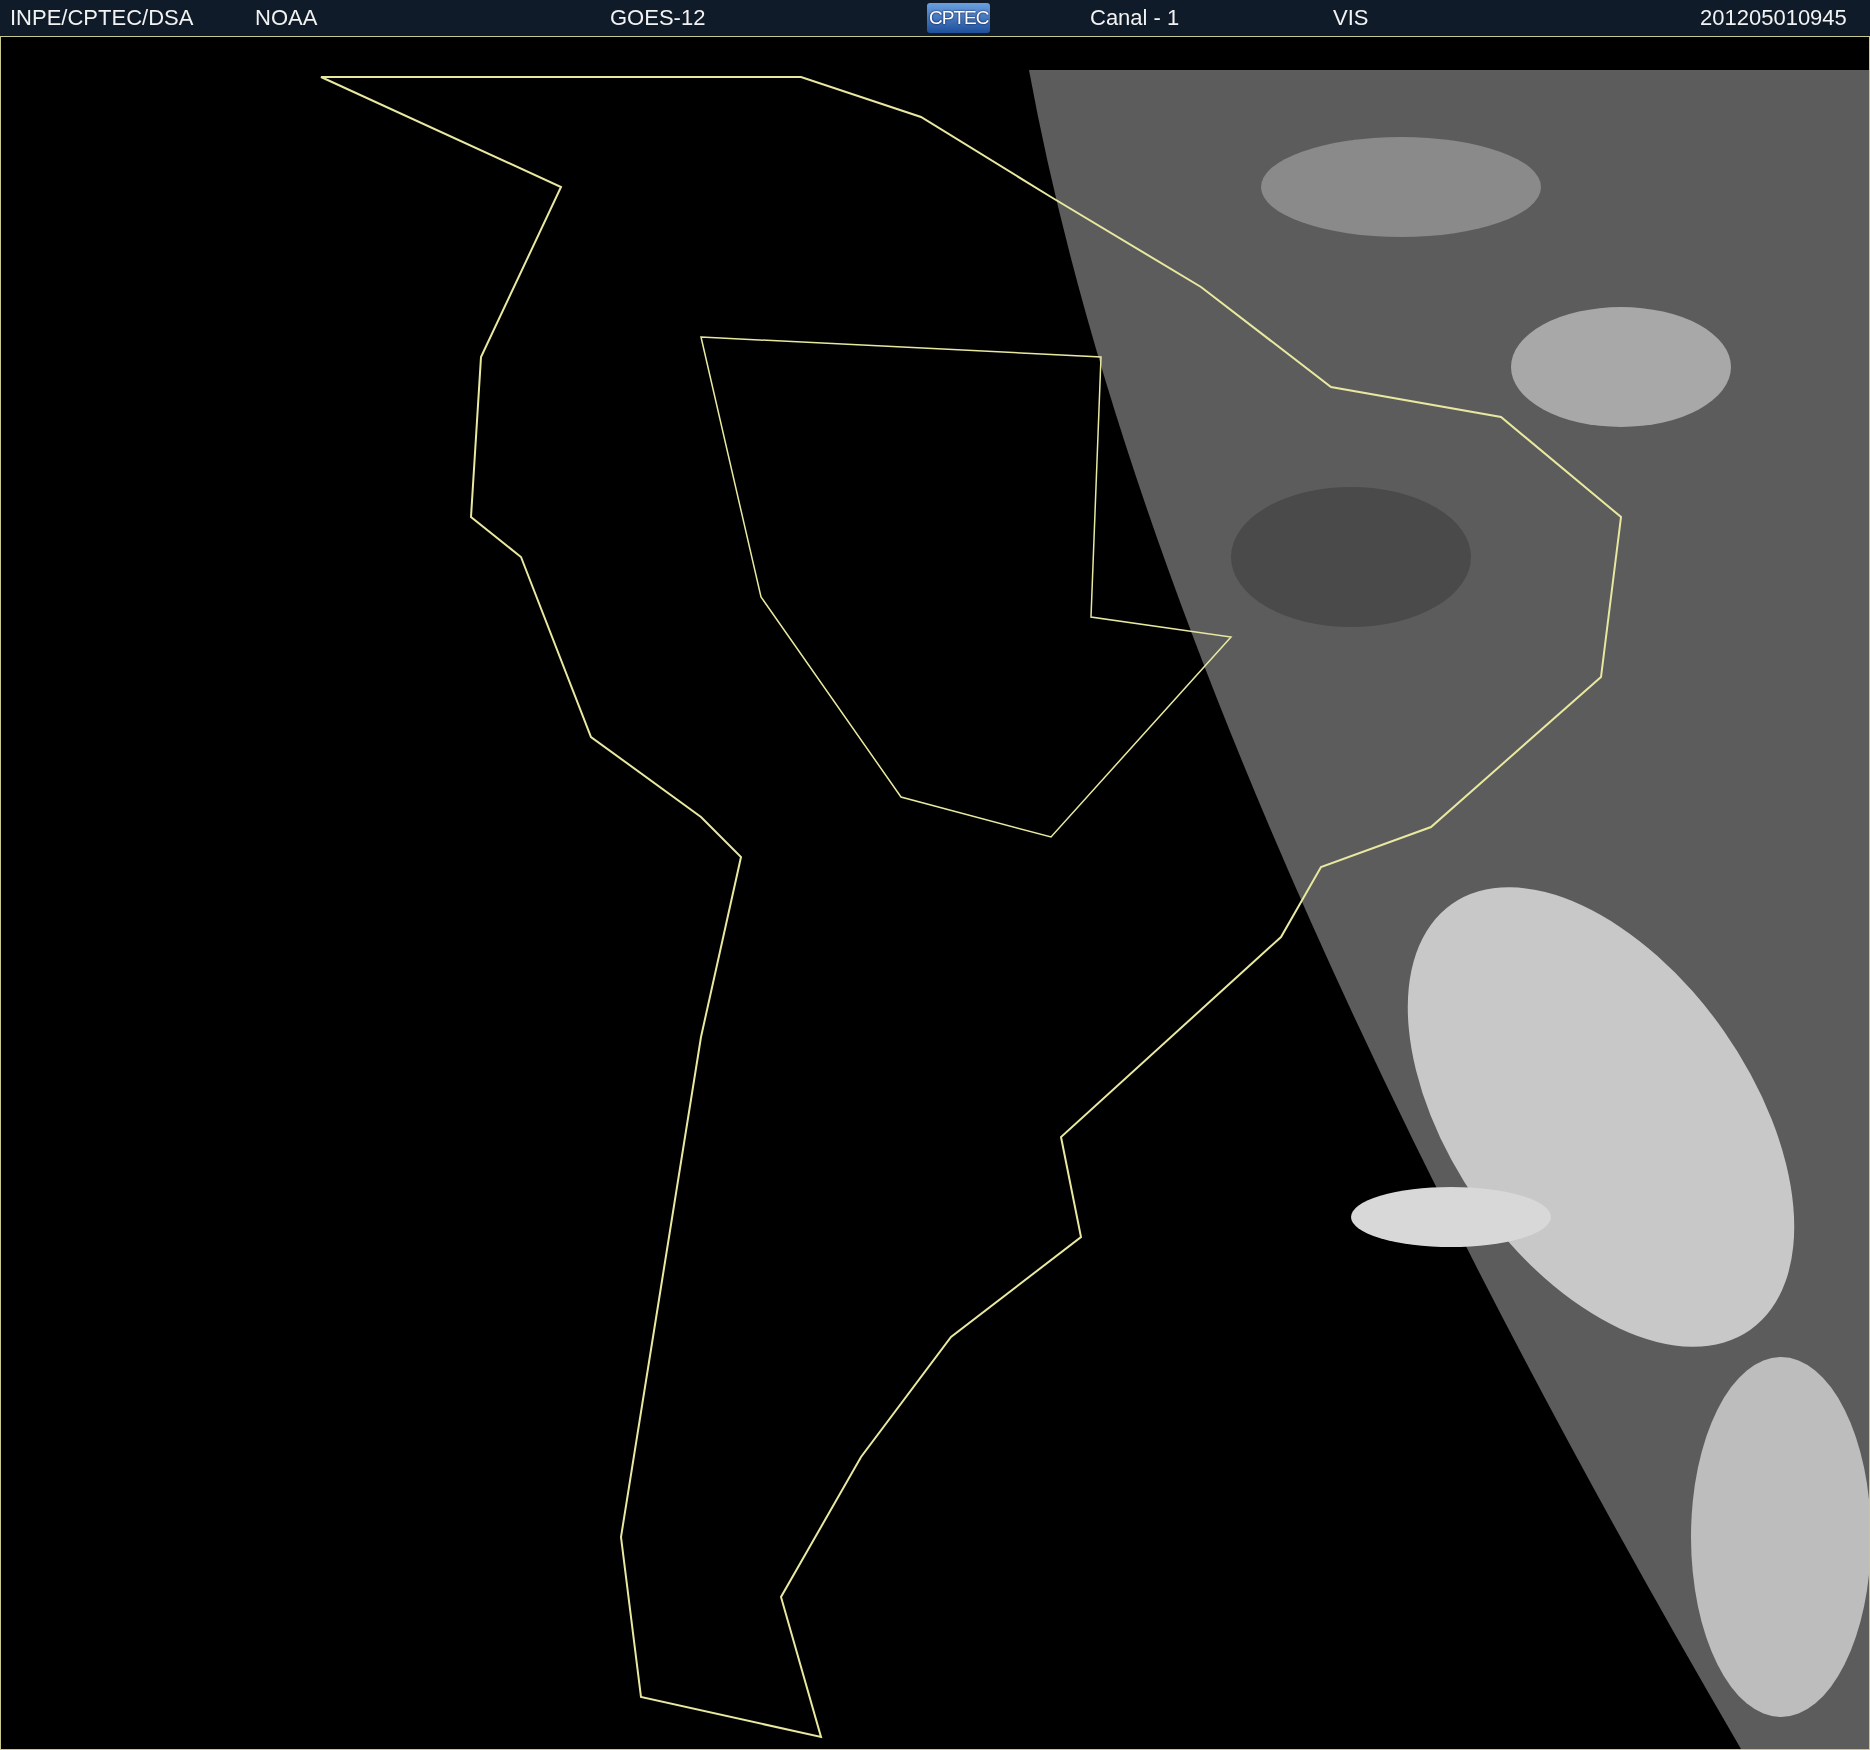 The width and height of the screenshot is (1870, 1750). What do you see at coordinates (102, 18) in the screenshot?
I see `header-label: INPE/CPTEC/DSA` at bounding box center [102, 18].